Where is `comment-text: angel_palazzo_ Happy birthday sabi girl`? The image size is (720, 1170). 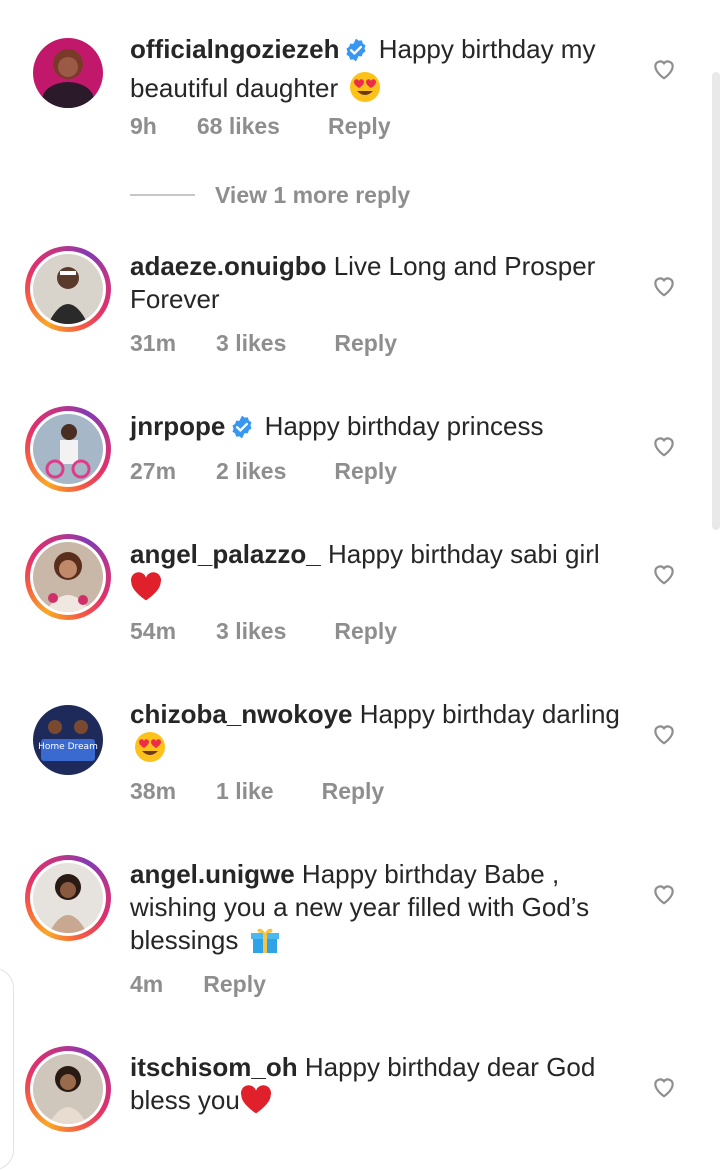
comment-text: angel_palazzo_ Happy birthday sabi girl is located at coordinates (380, 574).